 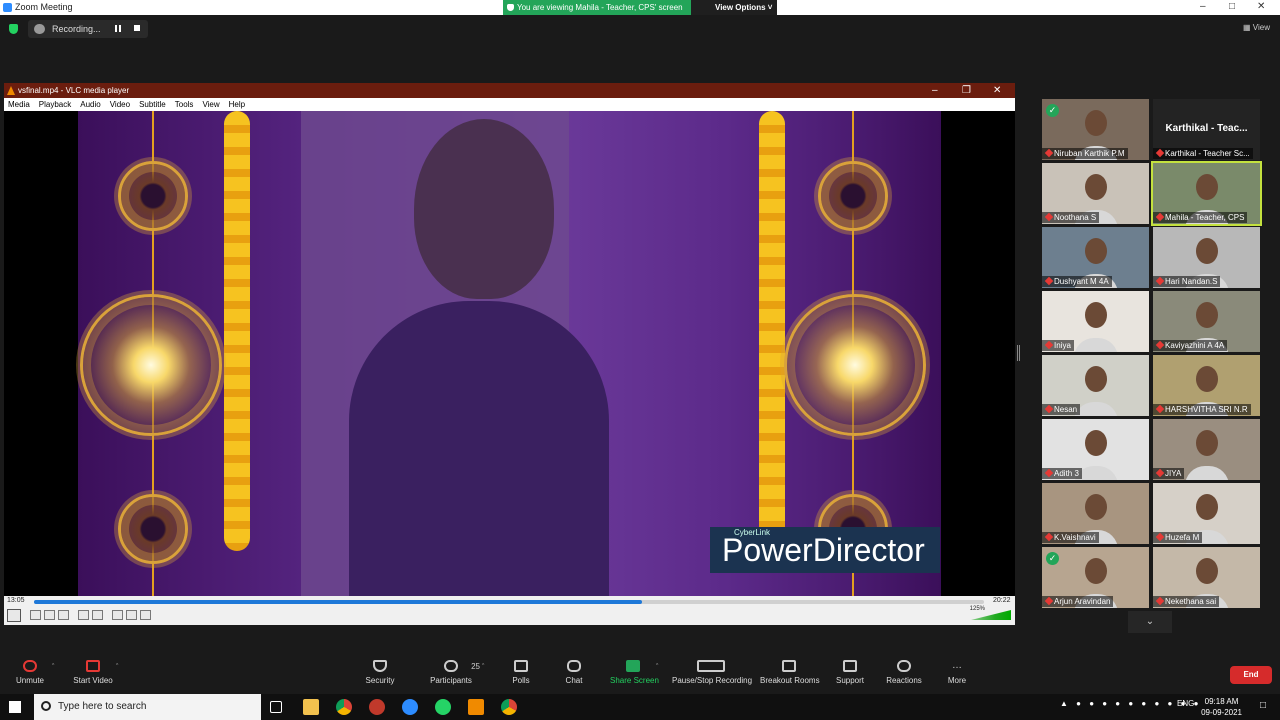 What do you see at coordinates (33, 672) in the screenshot?
I see `unmute-button: Unmute ˆ` at bounding box center [33, 672].